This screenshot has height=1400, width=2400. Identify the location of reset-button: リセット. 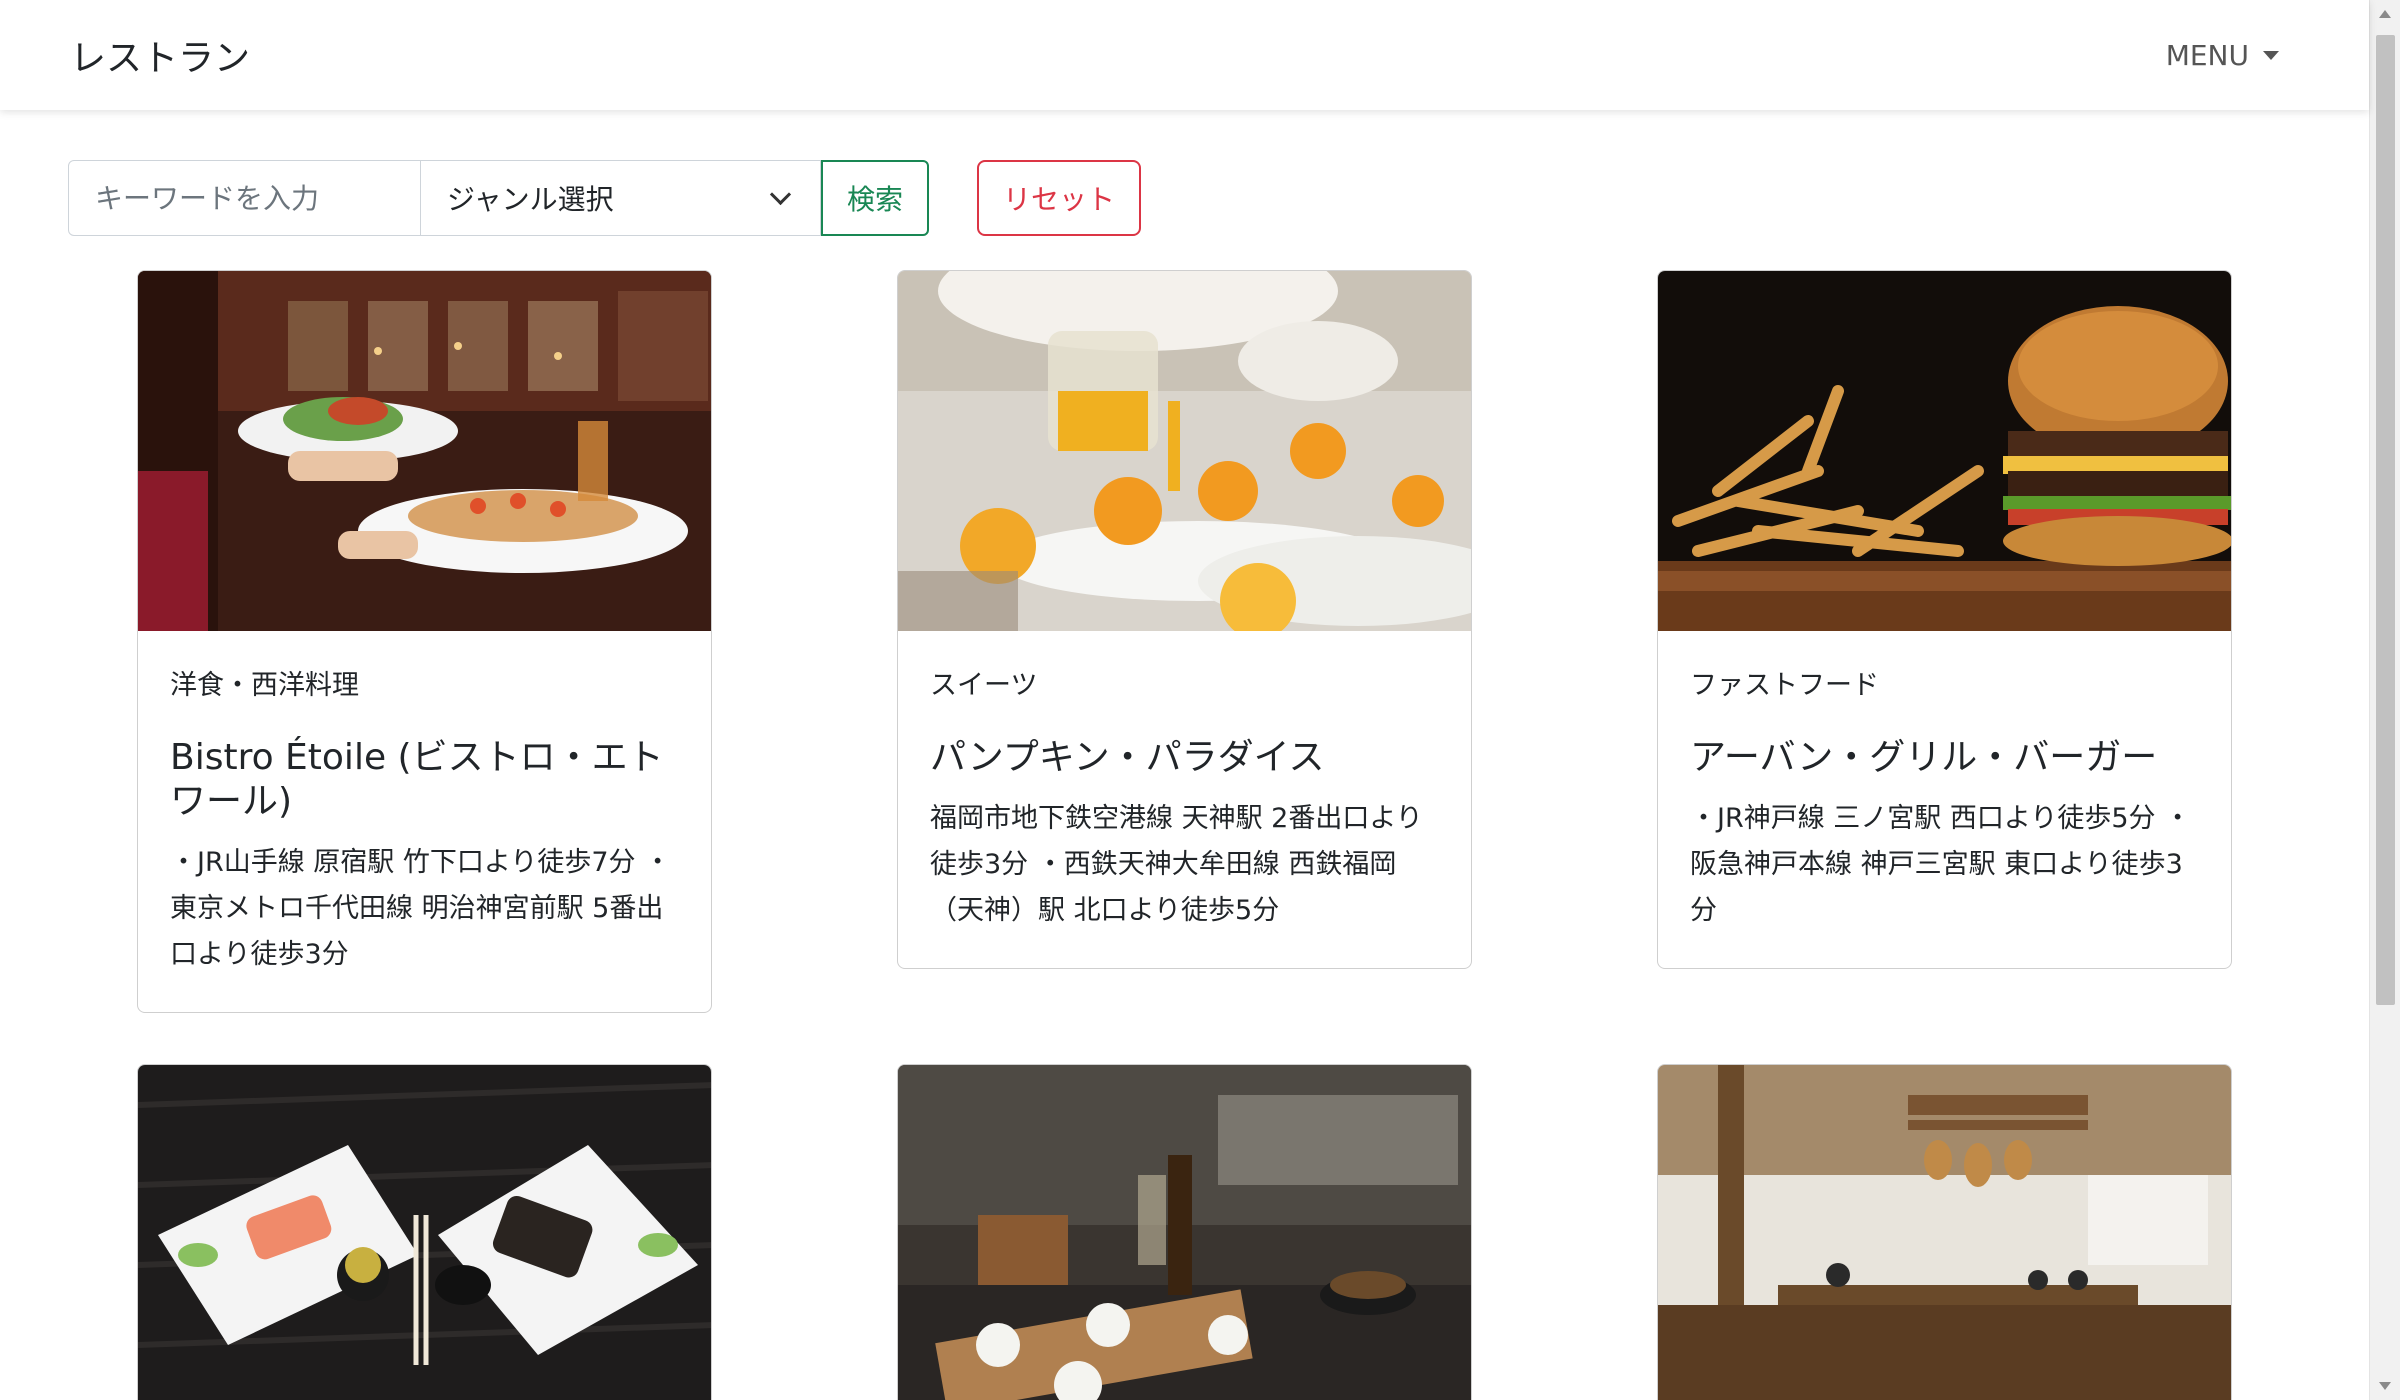
(1059, 198).